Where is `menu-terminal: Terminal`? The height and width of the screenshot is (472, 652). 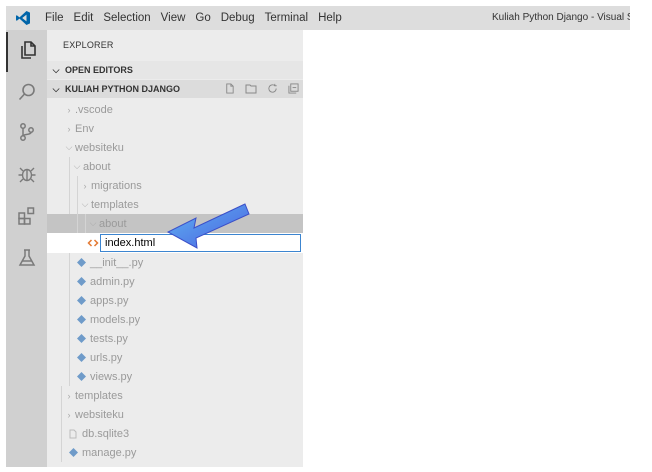
menu-terminal: Terminal is located at coordinates (286, 18).